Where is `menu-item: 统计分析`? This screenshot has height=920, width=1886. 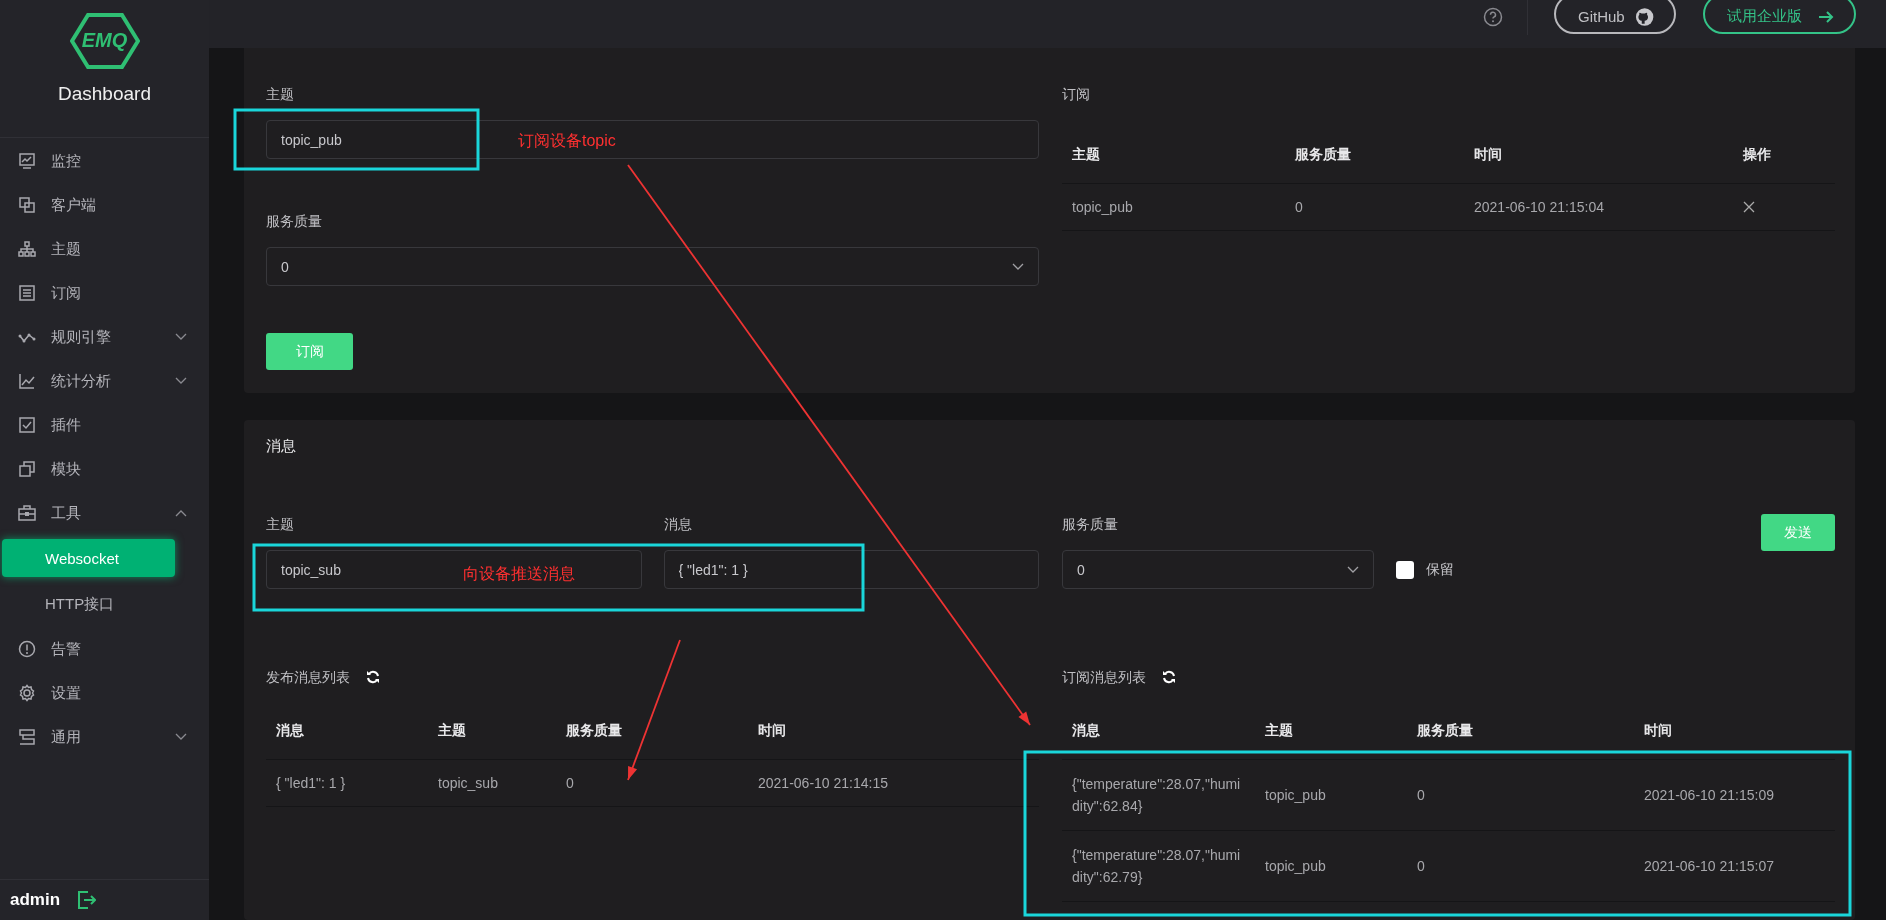
menu-item: 统计分析 is located at coordinates (104, 381).